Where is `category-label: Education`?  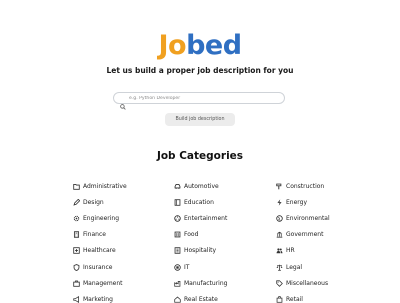
category-label: Education is located at coordinates (199, 202).